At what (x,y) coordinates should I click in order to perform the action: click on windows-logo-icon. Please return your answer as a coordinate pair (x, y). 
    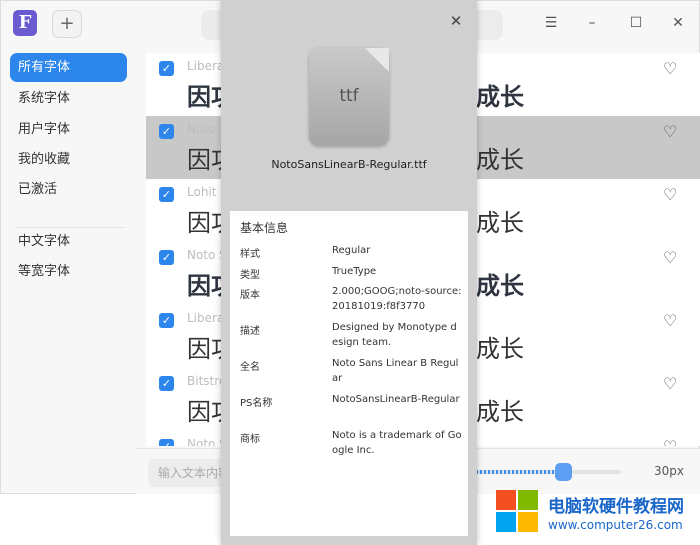
    Looking at the image, I should click on (518, 512).